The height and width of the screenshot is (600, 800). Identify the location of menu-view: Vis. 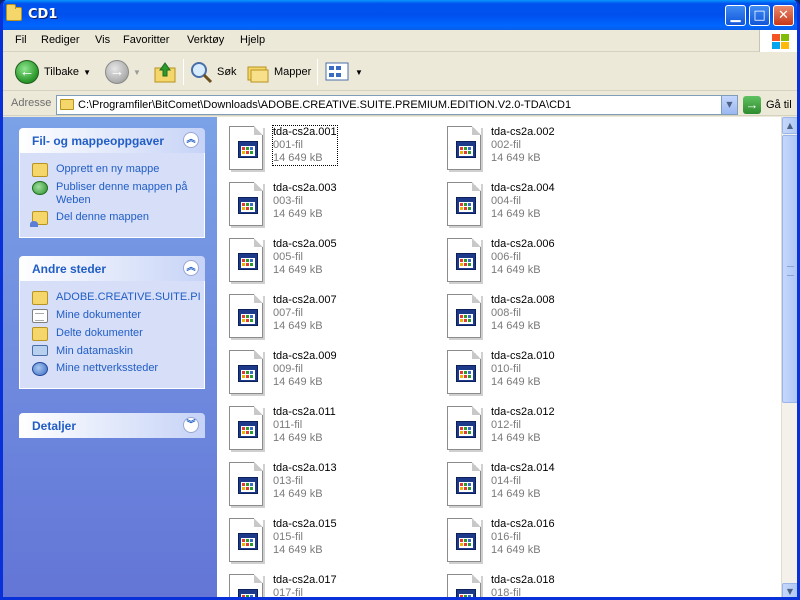
(102, 40).